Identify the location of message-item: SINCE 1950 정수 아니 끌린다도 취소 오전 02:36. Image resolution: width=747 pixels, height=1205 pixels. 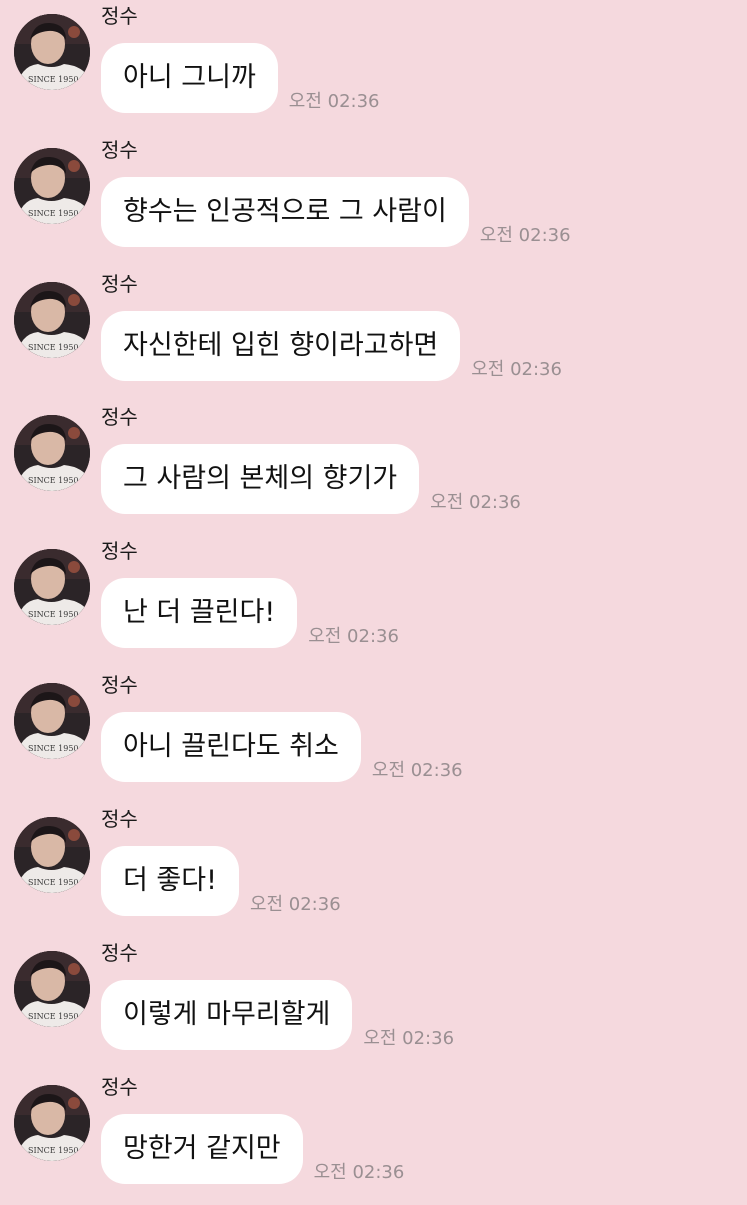
(373, 736).